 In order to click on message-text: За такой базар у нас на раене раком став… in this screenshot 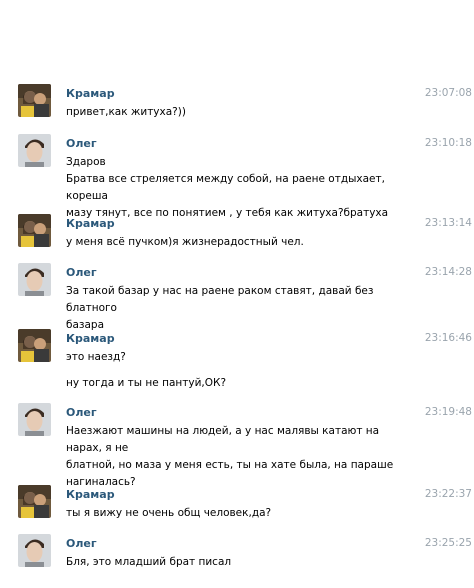, I will do `click(233, 308)`.